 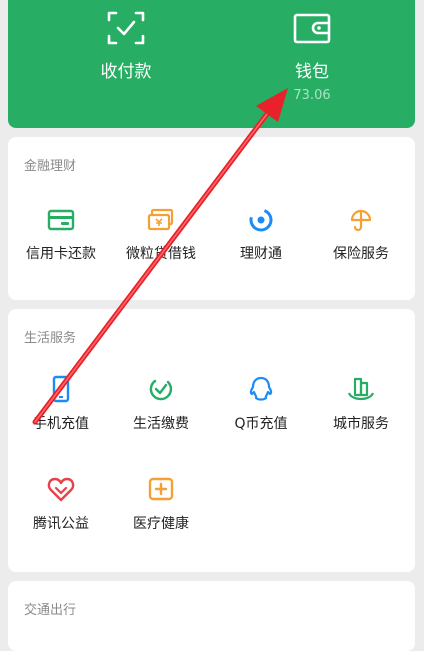 I want to click on phone-recharge-label: 手机充值, so click(x=61, y=424).